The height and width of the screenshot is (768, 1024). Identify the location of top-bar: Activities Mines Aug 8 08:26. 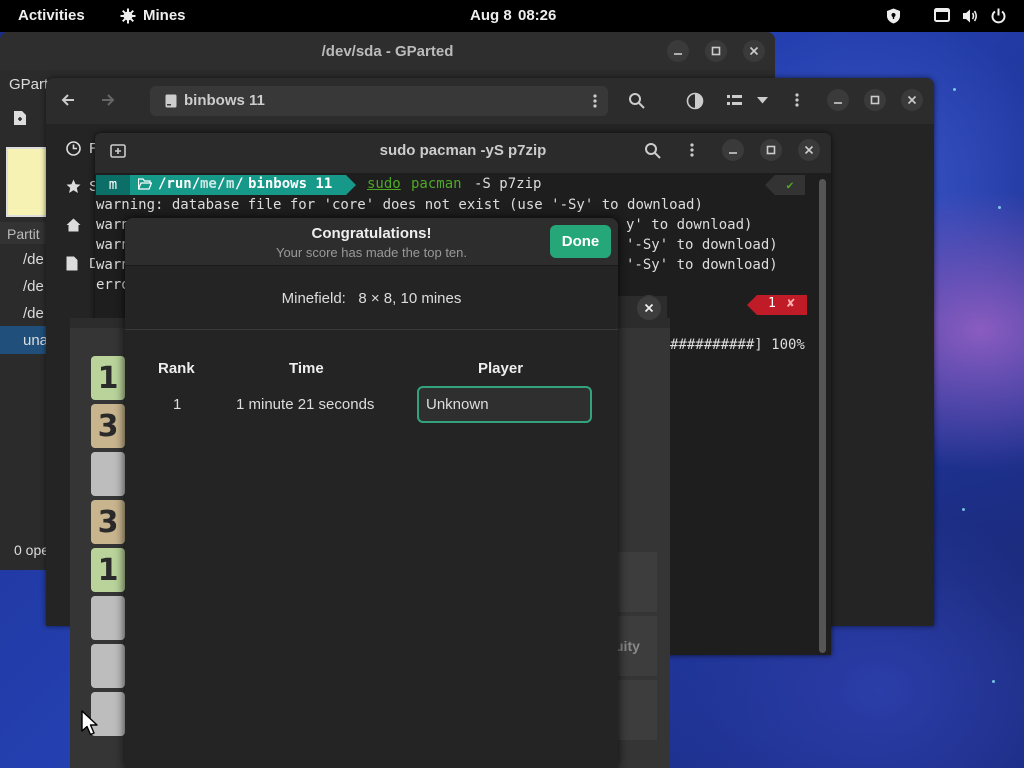
(512, 16).